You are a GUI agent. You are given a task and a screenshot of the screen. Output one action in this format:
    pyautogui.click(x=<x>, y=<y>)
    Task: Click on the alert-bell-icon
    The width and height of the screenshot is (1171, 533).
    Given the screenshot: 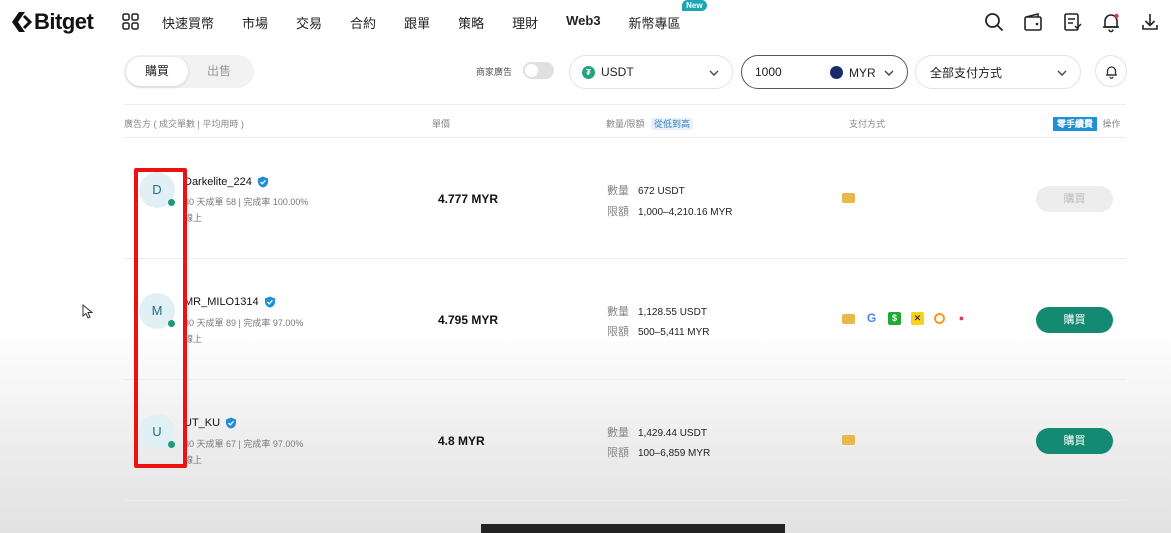 What is the action you would take?
    pyautogui.click(x=1111, y=72)
    